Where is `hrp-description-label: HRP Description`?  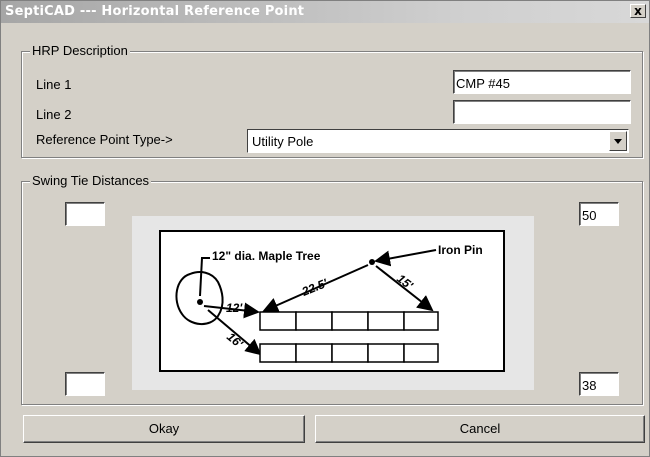
hrp-description-label: HRP Description is located at coordinates (80, 50).